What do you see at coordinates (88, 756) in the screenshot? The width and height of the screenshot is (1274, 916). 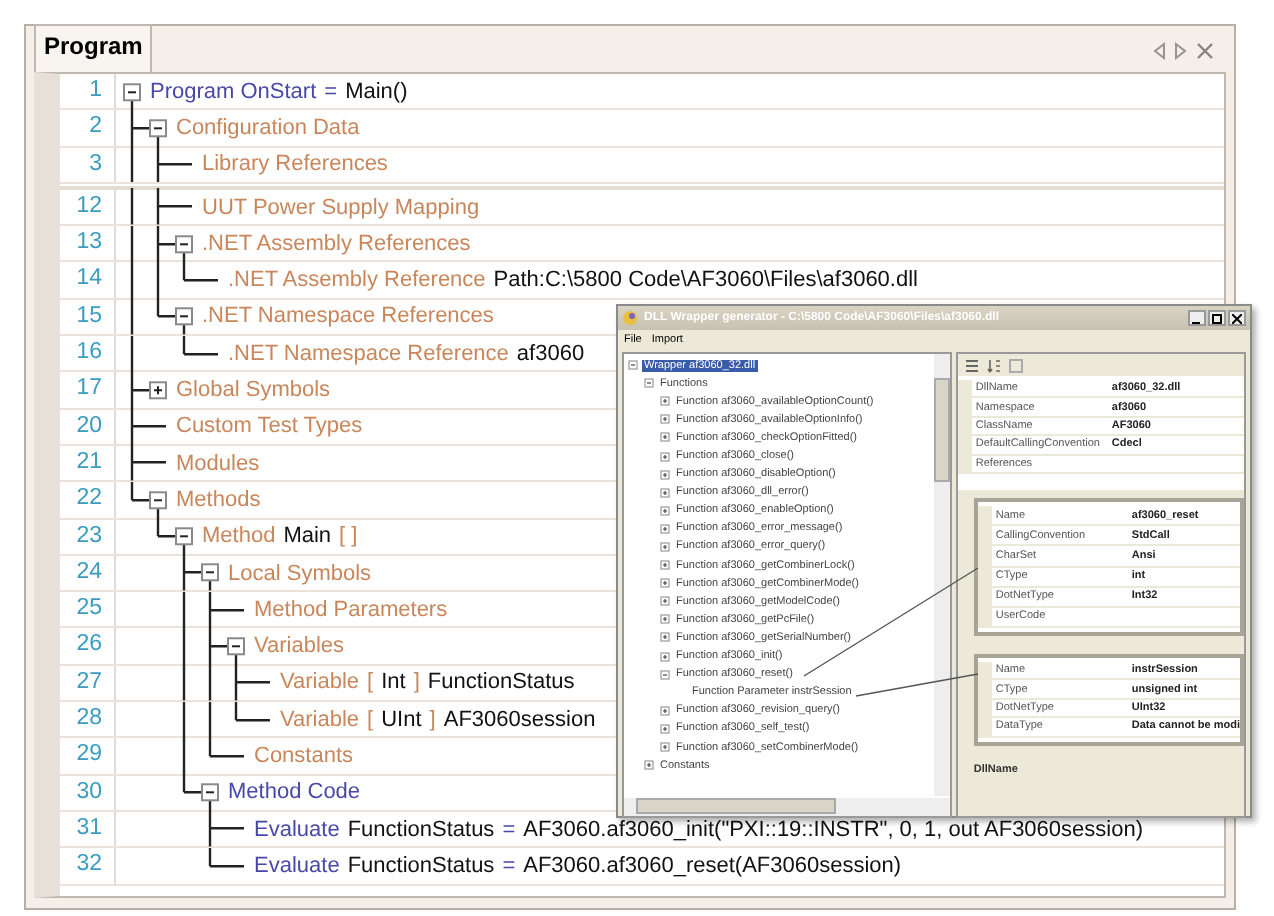 I see `line-number: 29` at bounding box center [88, 756].